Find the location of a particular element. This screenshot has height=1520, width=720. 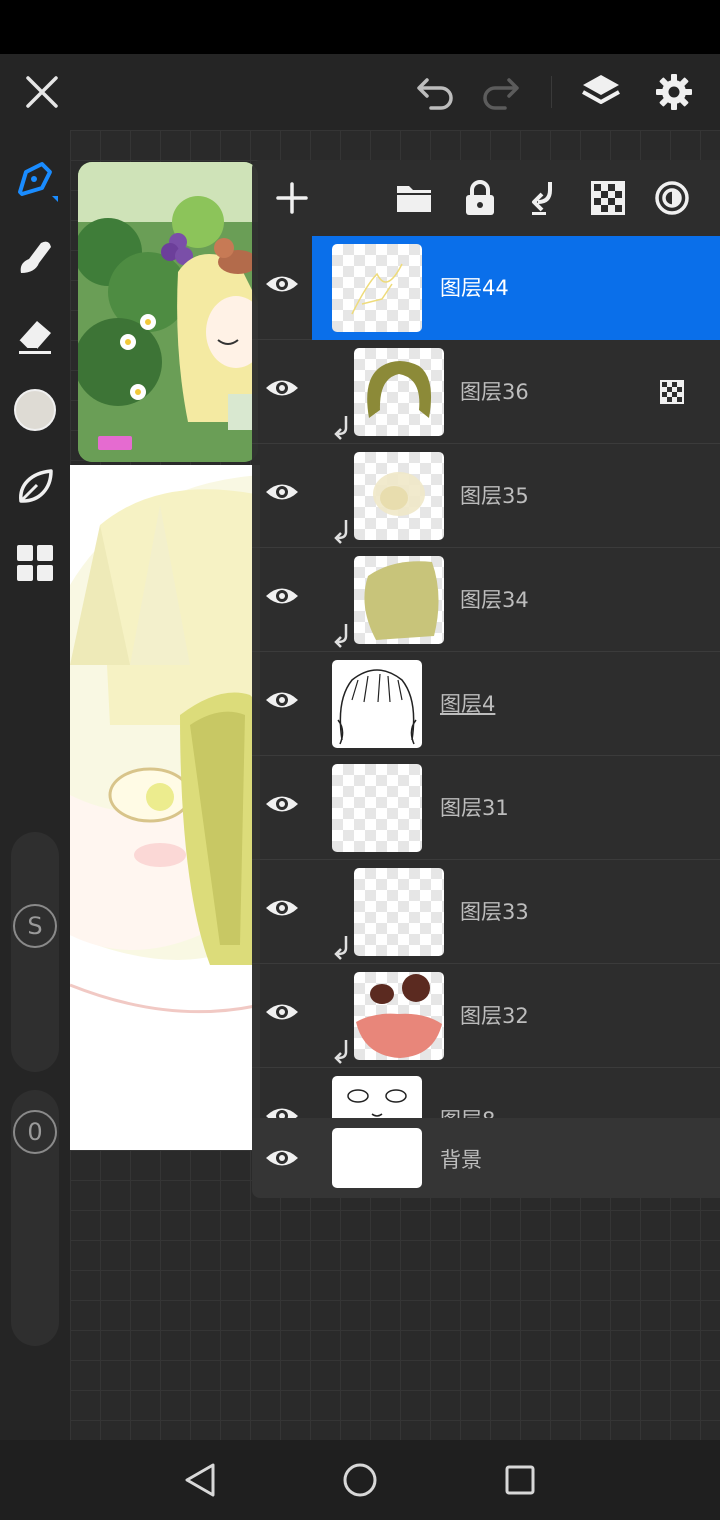

layer-name: 图层8 is located at coordinates (467, 1111).